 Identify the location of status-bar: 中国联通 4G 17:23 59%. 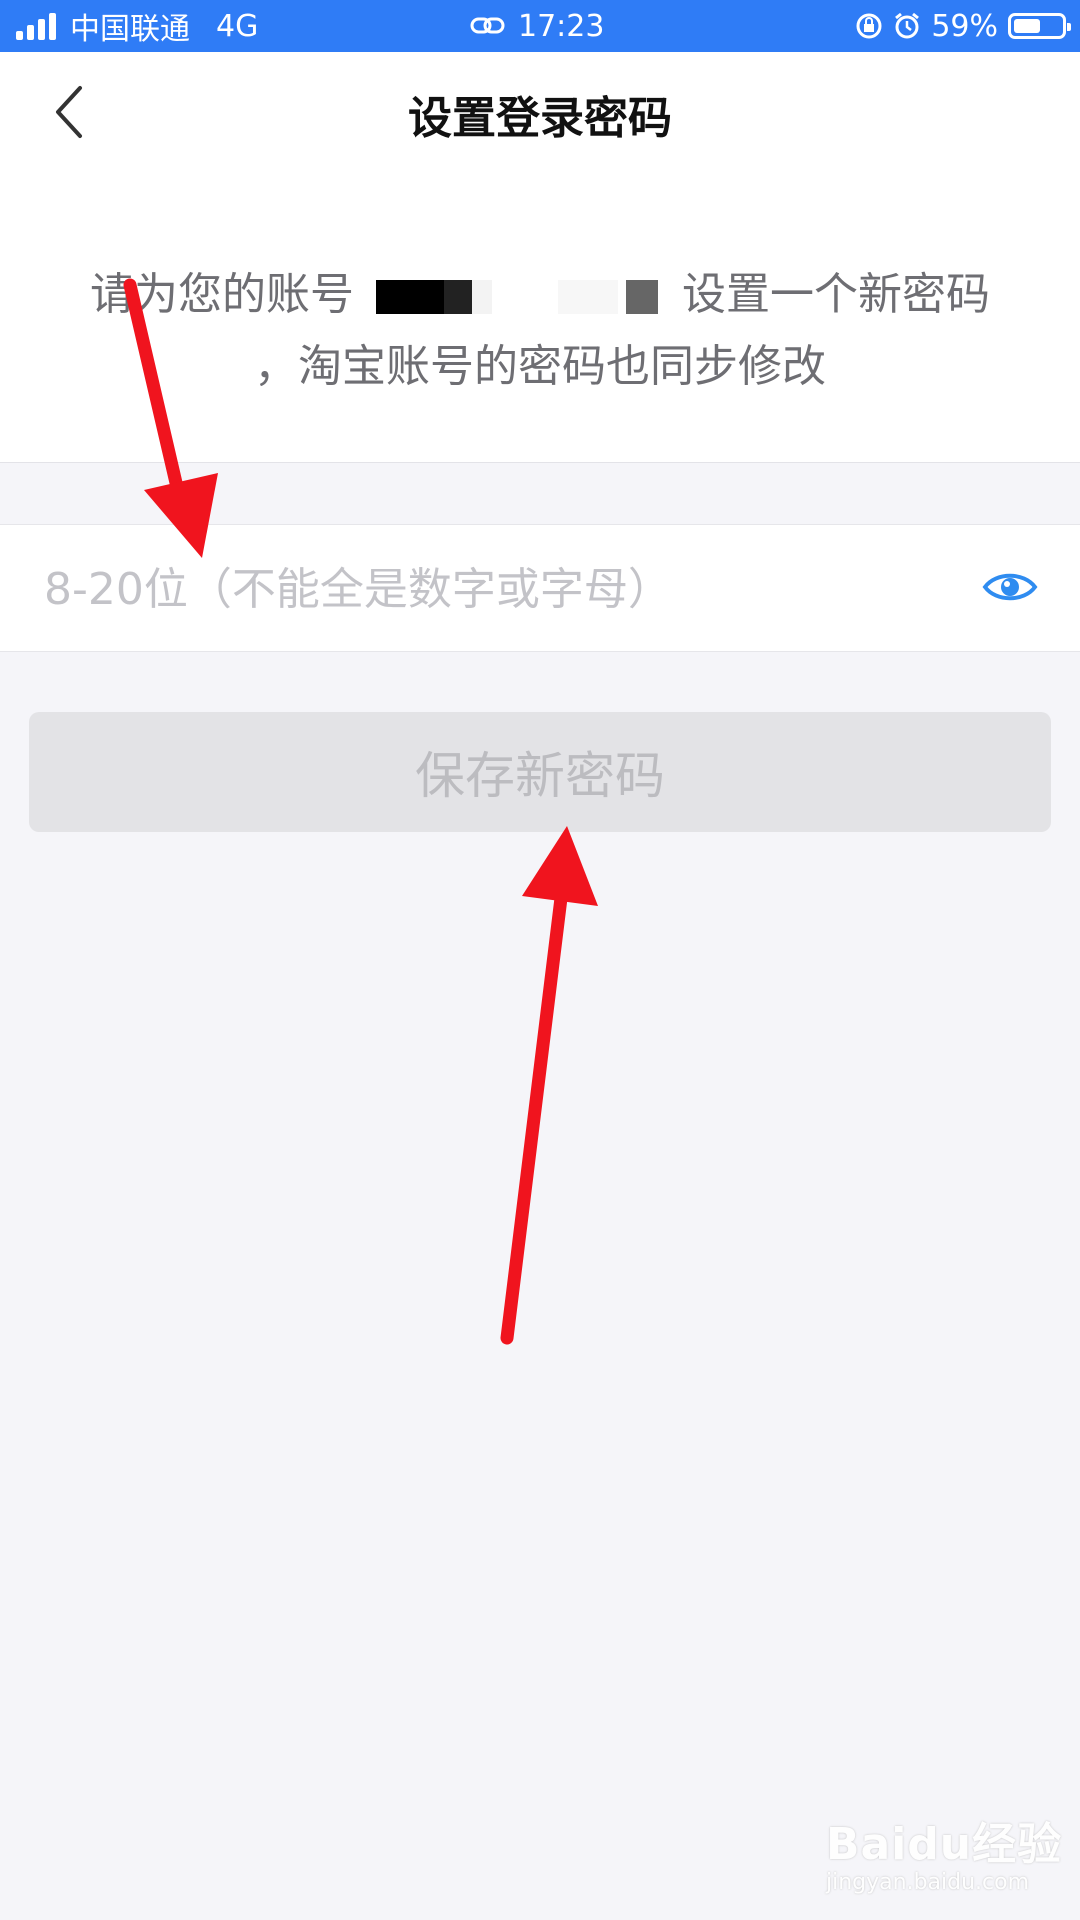
(540, 26).